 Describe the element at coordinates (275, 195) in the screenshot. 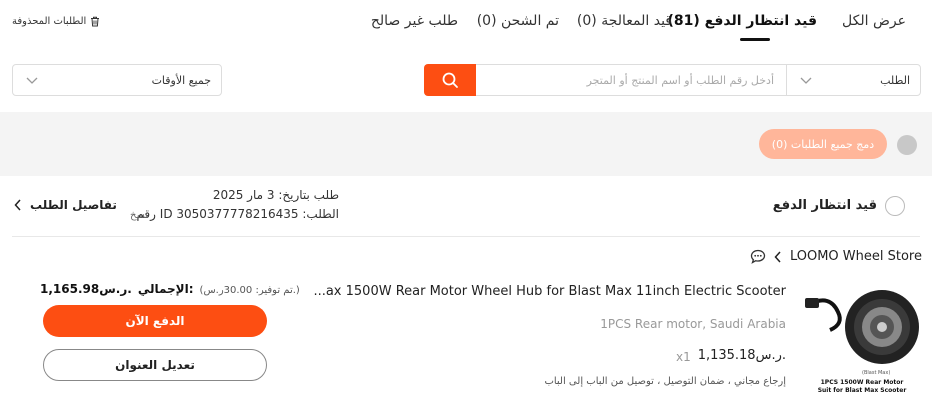

I see `order-date: طلب بتاريخ: 3 مار 2025` at that location.